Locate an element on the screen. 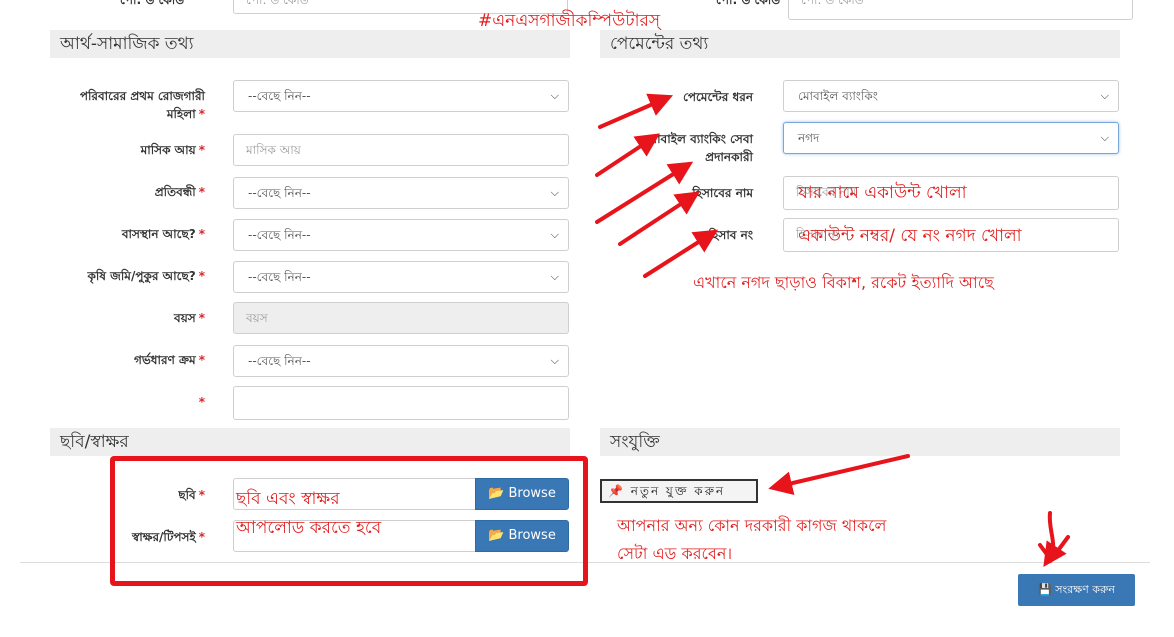 Image resolution: width=1174 pixels, height=637 pixels. arrow-payment-type is located at coordinates (636, 111).